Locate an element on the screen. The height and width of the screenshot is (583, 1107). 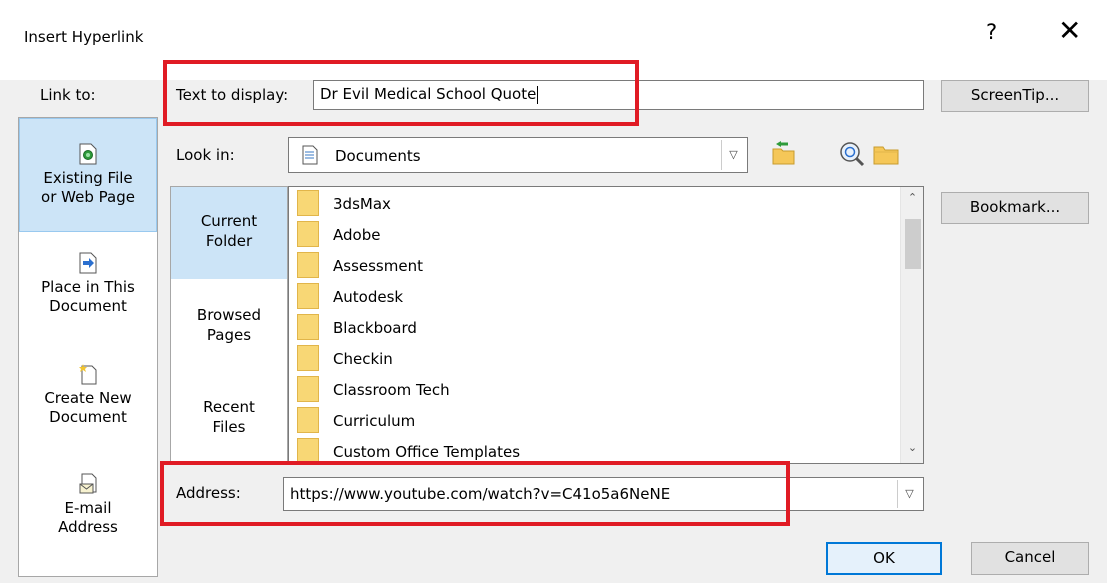
place-browsed-pages-line2: Pages is located at coordinates (229, 335).